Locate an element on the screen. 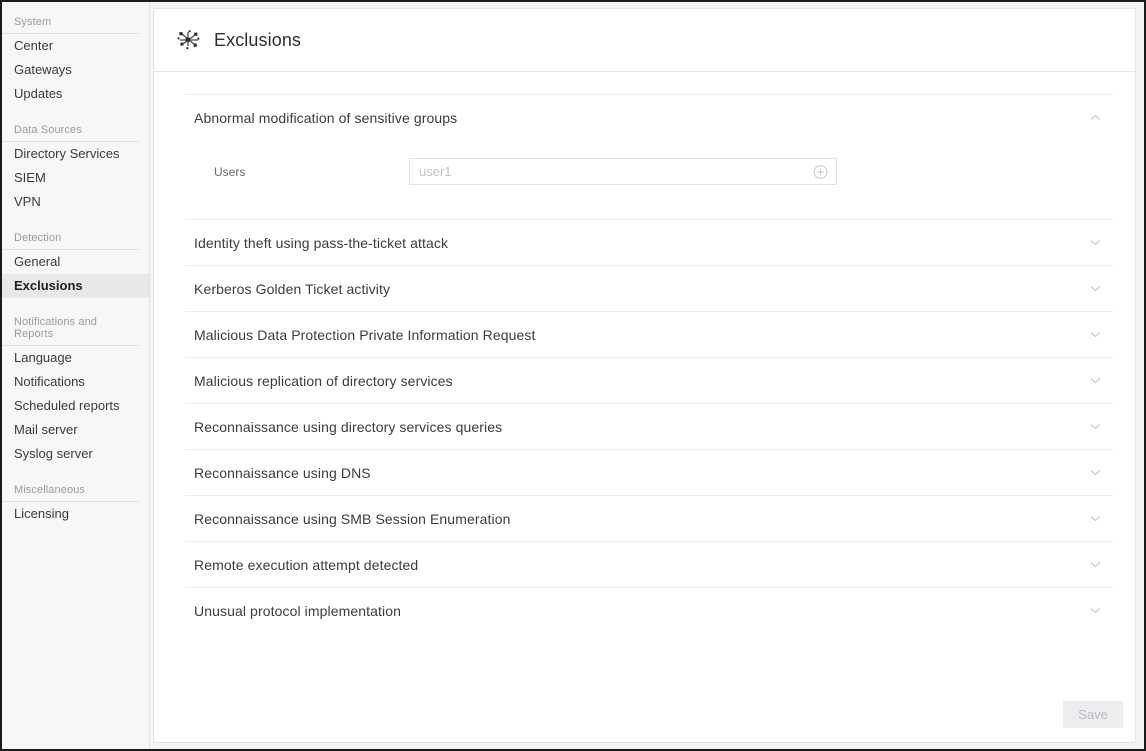  sidebar-item-mail-server: Mail server is located at coordinates (75, 430).